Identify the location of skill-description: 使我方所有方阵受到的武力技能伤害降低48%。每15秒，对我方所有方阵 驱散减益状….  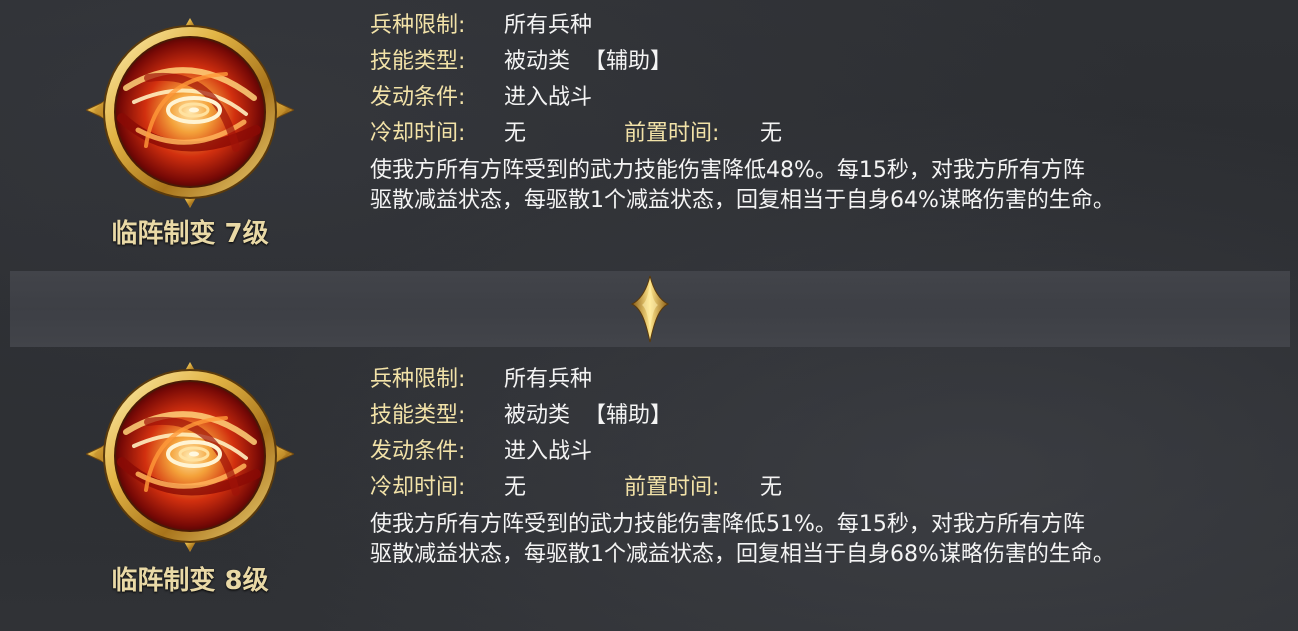
(820, 186).